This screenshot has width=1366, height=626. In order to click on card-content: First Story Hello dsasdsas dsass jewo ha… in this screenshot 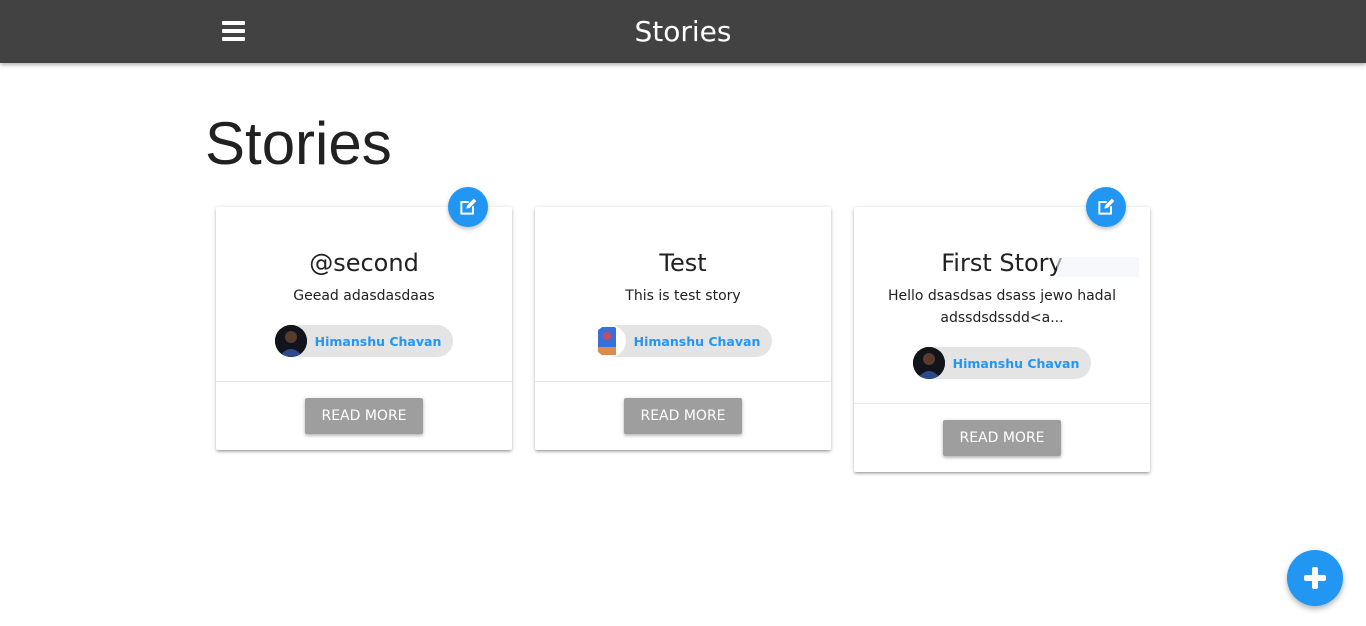, I will do `click(1002, 305)`.